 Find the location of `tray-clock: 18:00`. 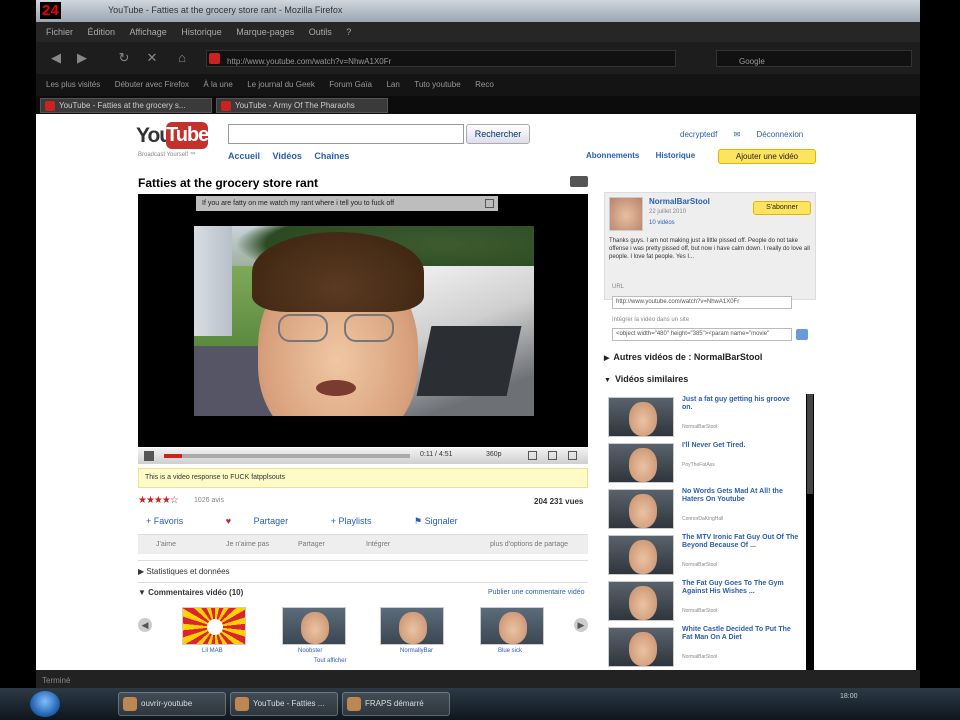

tray-clock: 18:00 is located at coordinates (849, 696).